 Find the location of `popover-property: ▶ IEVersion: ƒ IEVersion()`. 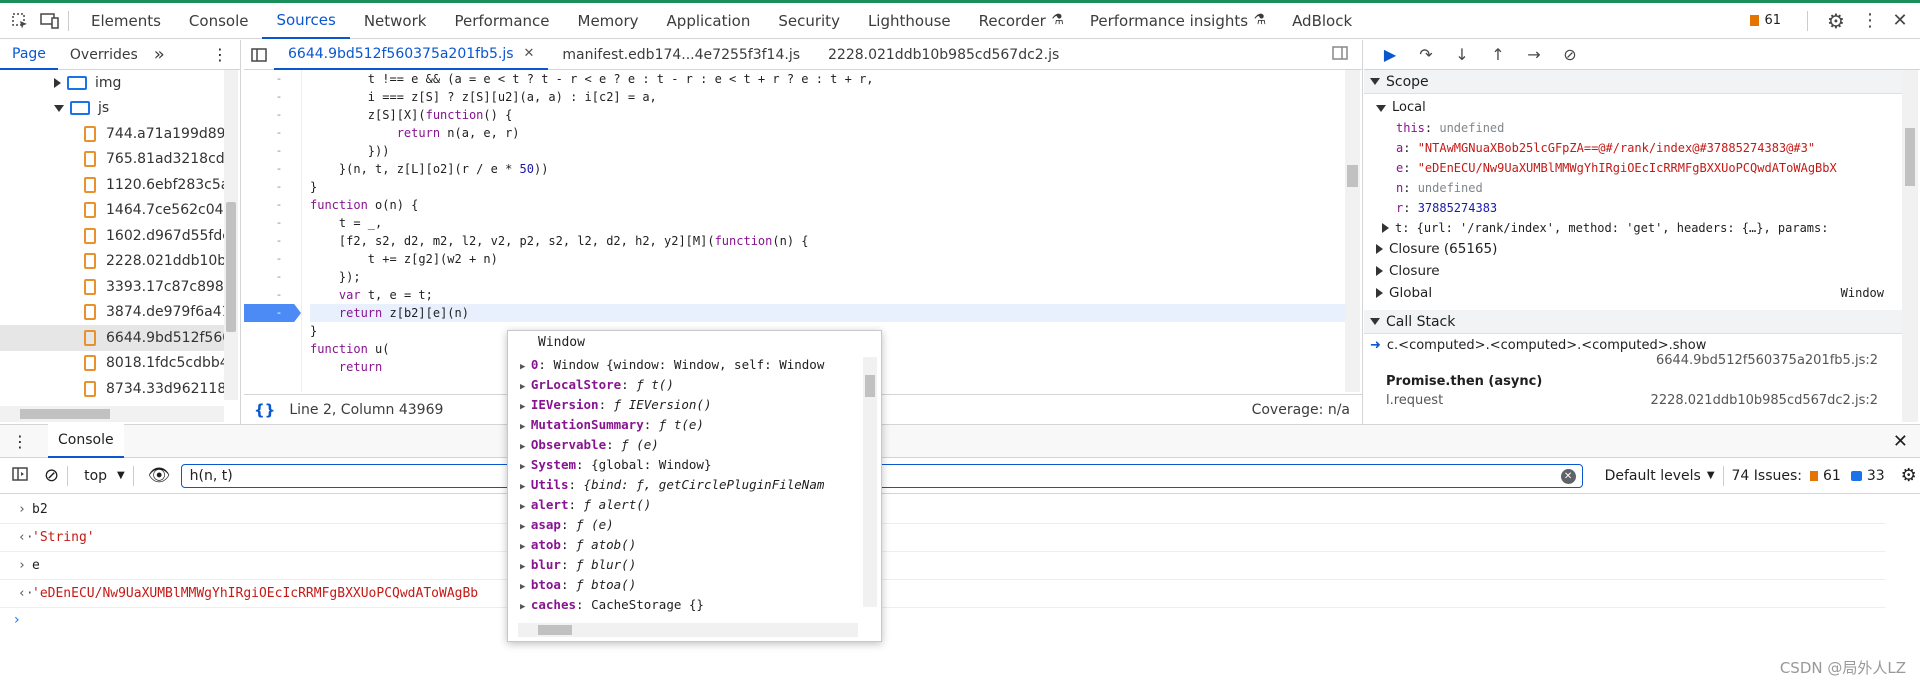

popover-property: ▶ IEVersion: ƒ IEVersion() is located at coordinates (700, 405).